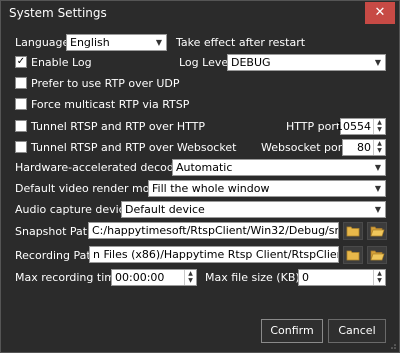 This screenshot has height=353, width=400. I want to click on title-bar: System Settings ✕, so click(200, 13).